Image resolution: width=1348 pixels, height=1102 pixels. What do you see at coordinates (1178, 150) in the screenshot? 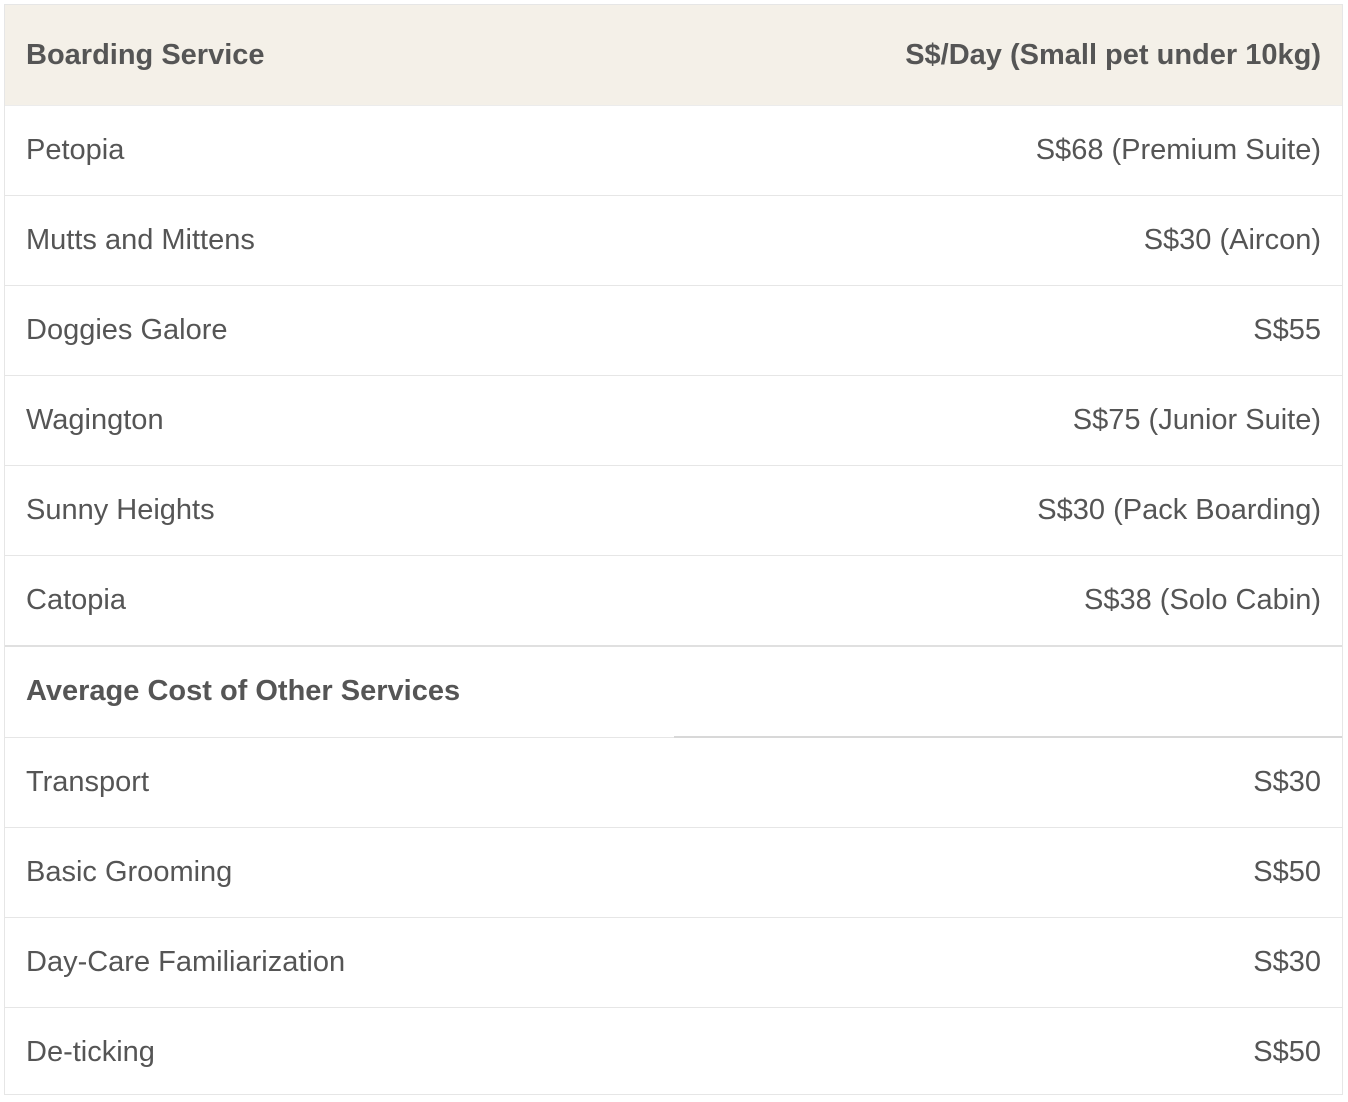
I see `row-service-price: S$68 (Premium Suite)` at bounding box center [1178, 150].